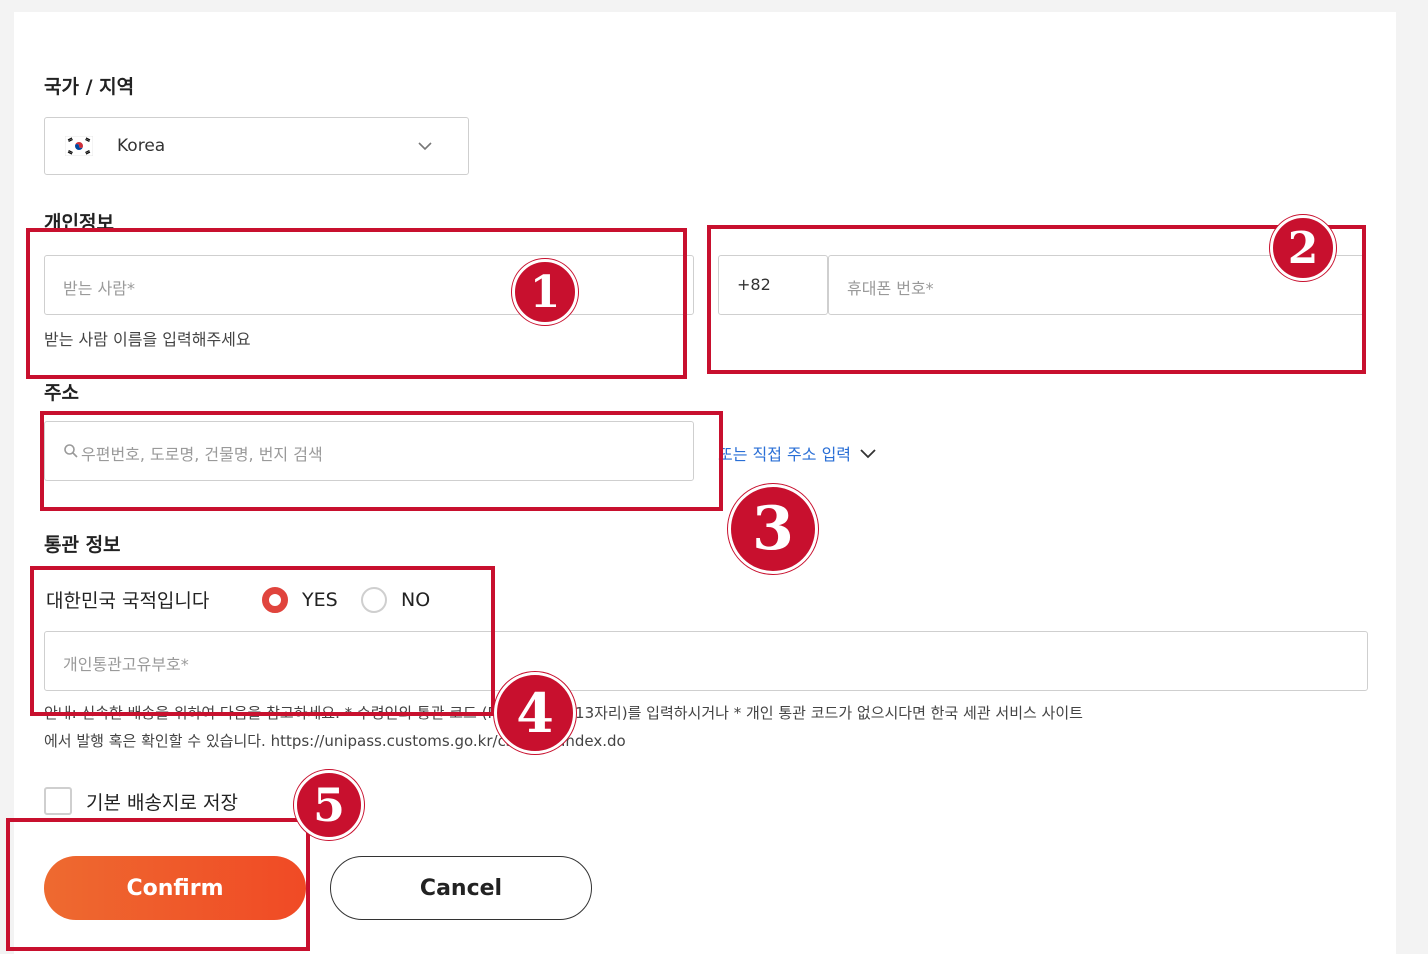 This screenshot has height=954, width=1428. Describe the element at coordinates (329, 805) in the screenshot. I see `annotation-badge-5: 5` at that location.